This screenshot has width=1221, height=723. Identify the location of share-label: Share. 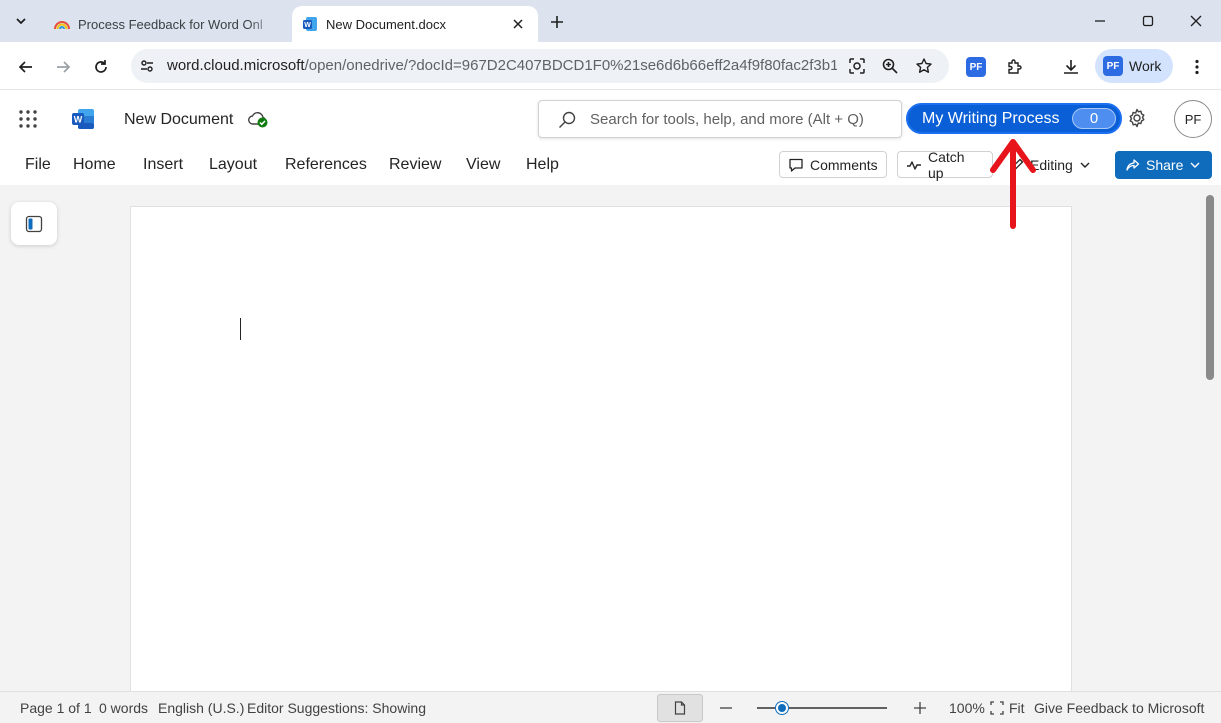
(1165, 165).